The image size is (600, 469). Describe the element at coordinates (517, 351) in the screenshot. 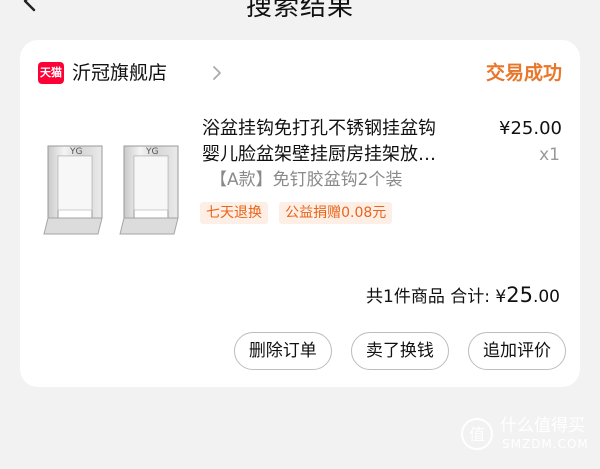

I see `add-review-button: 追加评价` at that location.